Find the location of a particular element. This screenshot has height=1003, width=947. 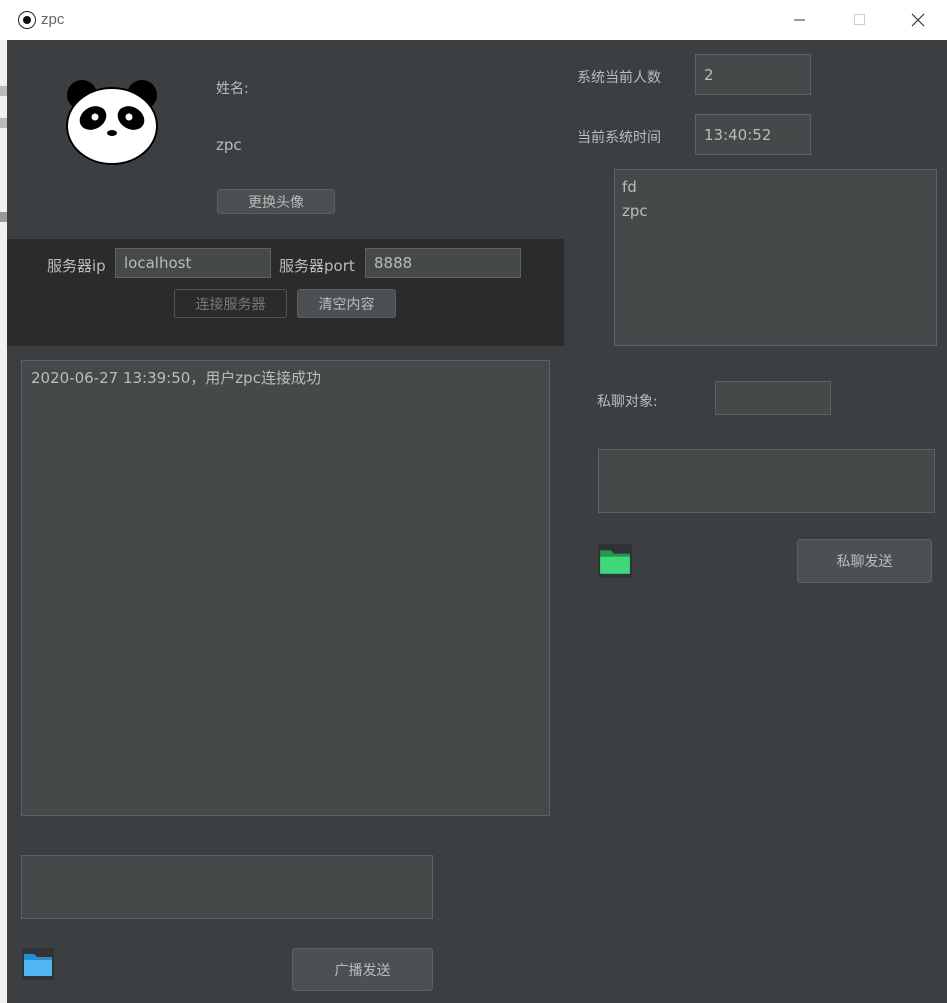

blue-folder-icon is located at coordinates (38, 964).